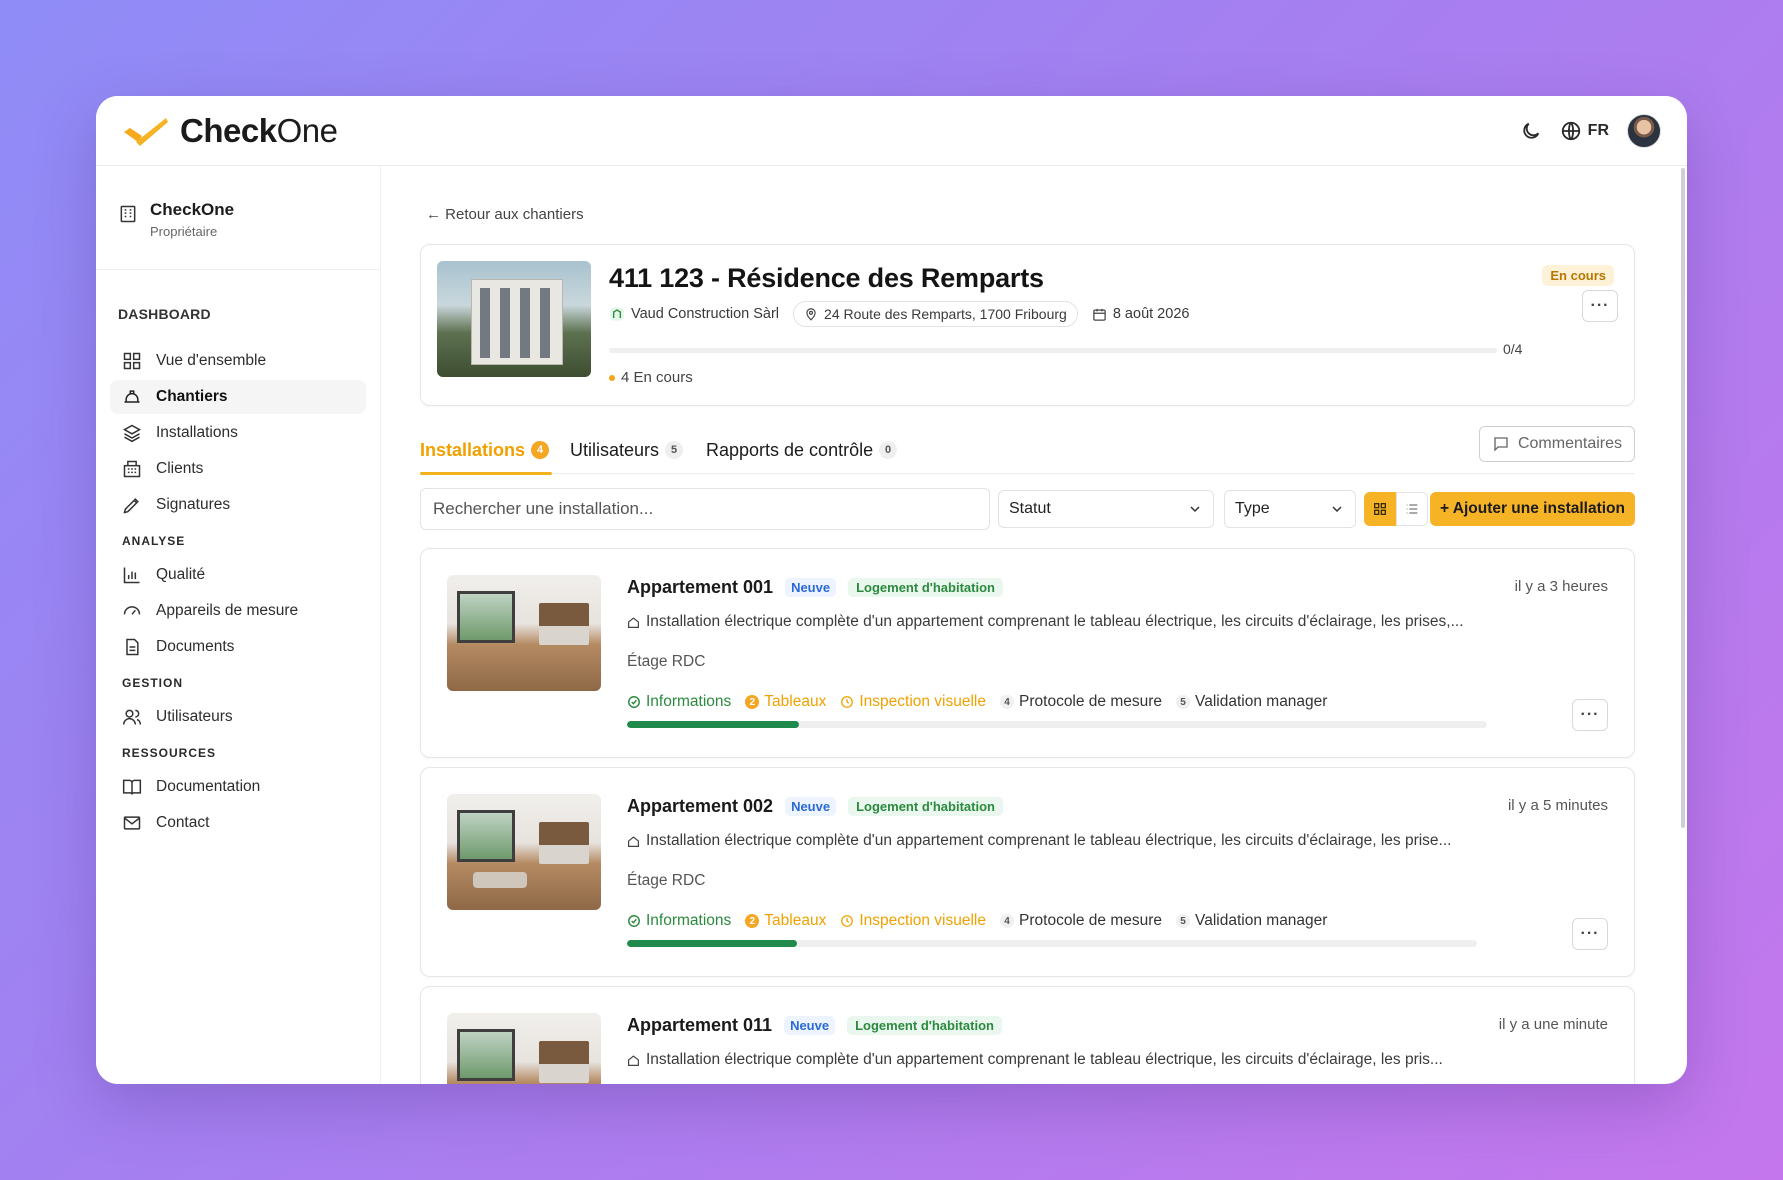 The width and height of the screenshot is (1783, 1180). Describe the element at coordinates (194, 716) in the screenshot. I see `sidebar-item-label: Utilisateurs` at that location.